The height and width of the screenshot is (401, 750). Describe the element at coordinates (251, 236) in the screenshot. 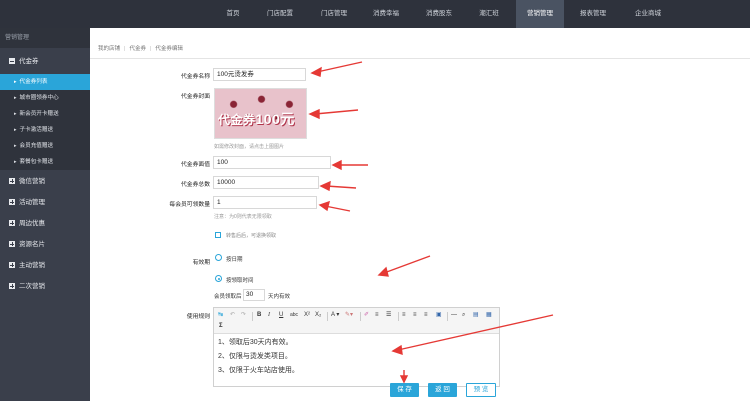

I see `share-text: 转售后后，可退换领取` at that location.